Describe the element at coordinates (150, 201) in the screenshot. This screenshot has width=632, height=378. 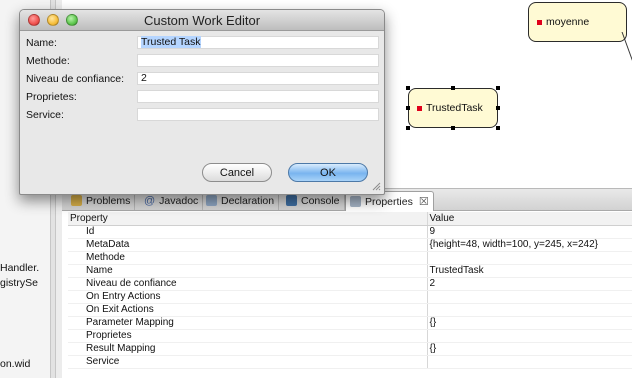
I see `at-sign-icon: @` at that location.